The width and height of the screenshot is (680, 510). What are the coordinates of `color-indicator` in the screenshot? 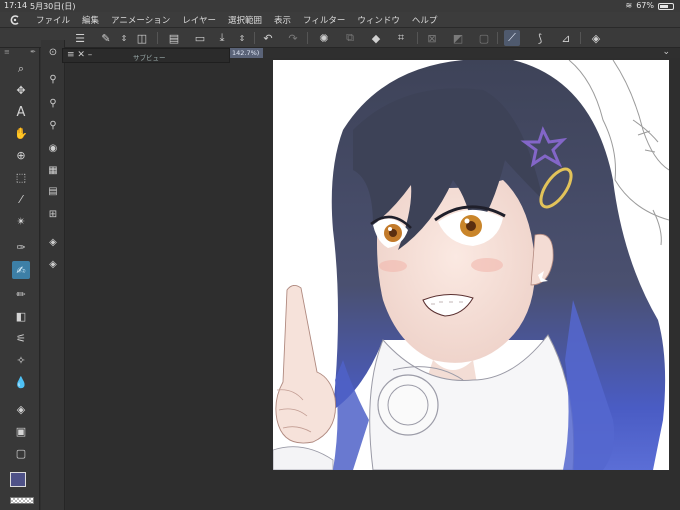 It's located at (21, 482).